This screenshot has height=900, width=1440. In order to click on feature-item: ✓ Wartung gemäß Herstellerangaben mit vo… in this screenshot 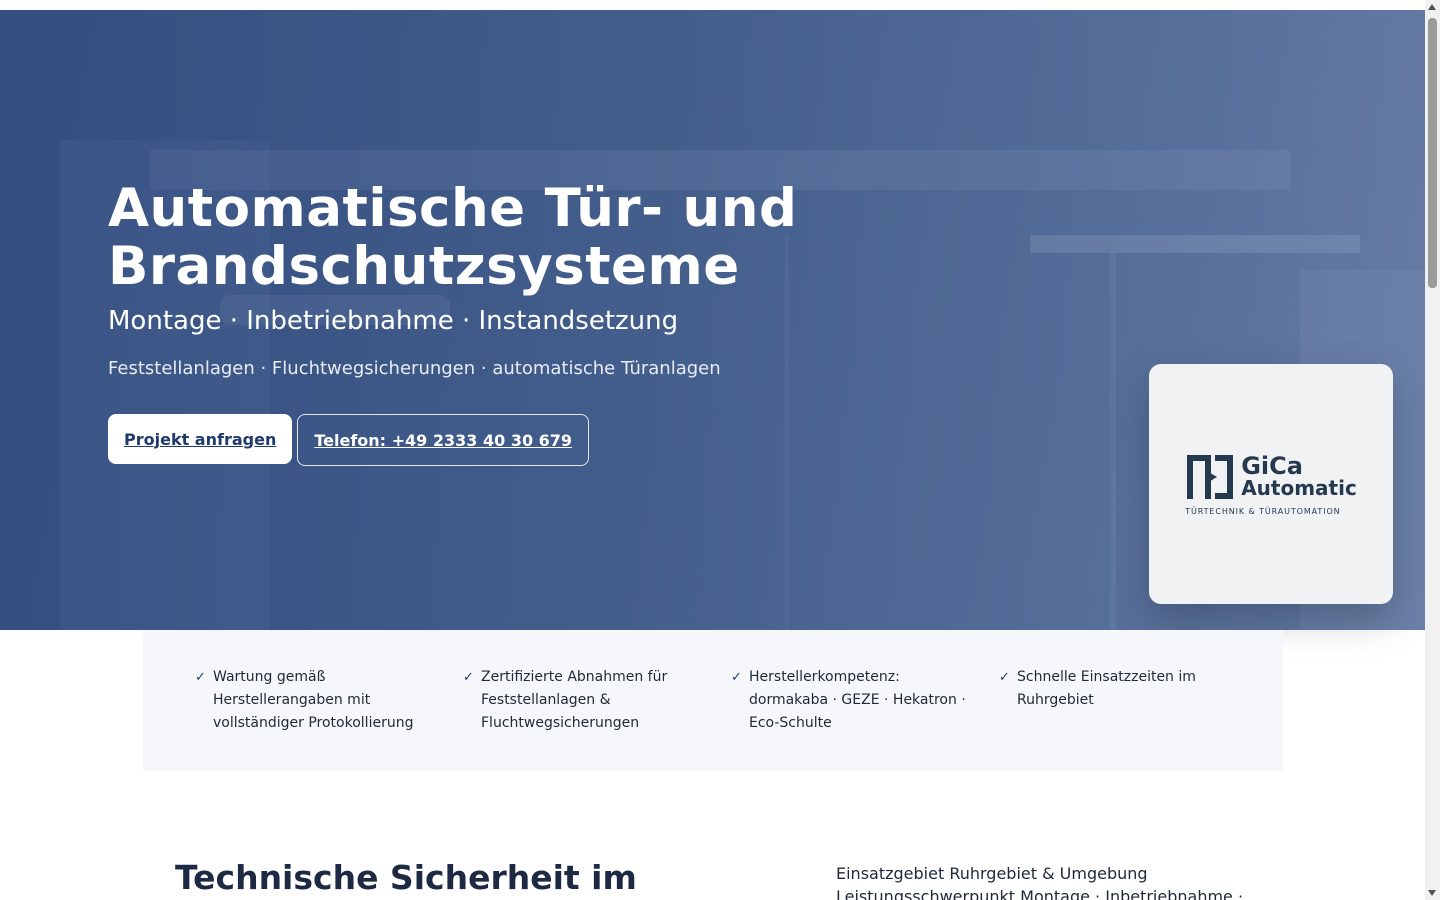, I will do `click(329, 718)`.